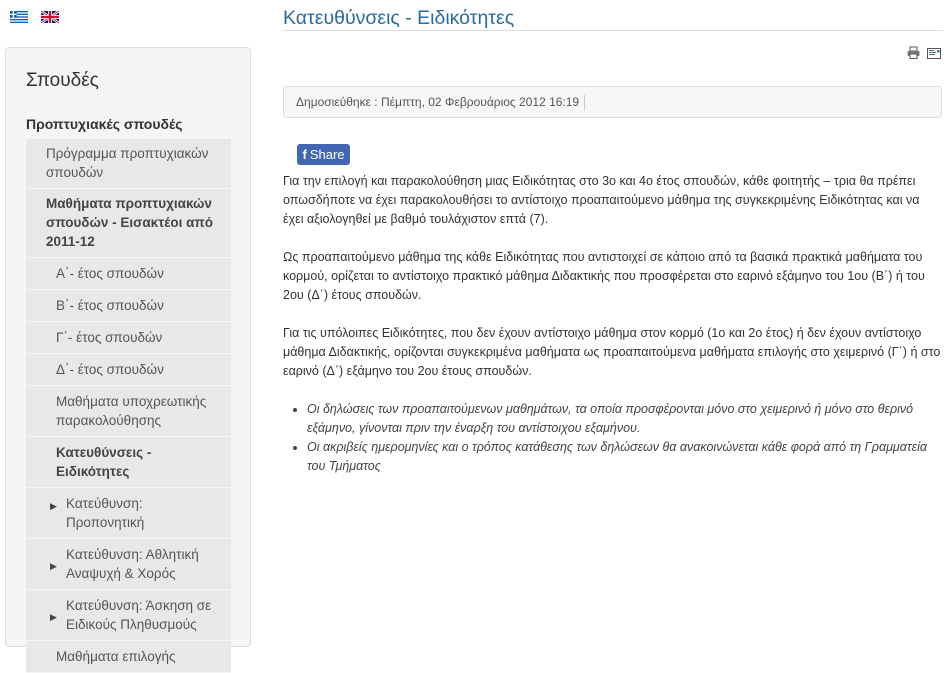  Describe the element at coordinates (116, 656) in the screenshot. I see `sidebar-item-label: Μαθήματα επιλογής` at that location.